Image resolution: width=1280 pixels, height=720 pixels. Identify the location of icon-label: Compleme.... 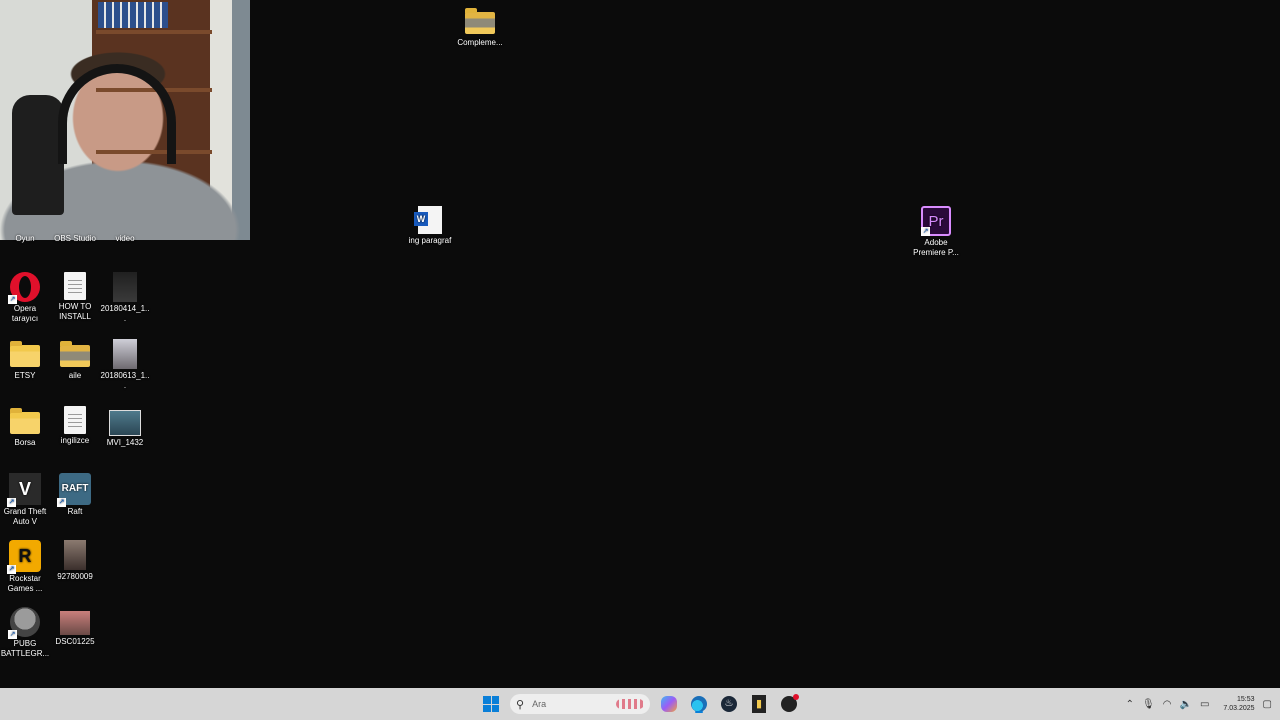
(480, 42).